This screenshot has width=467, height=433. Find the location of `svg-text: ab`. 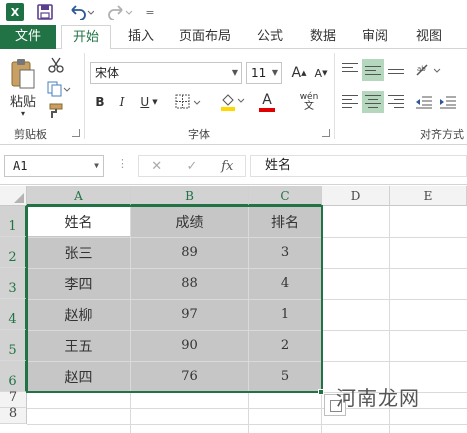

svg-text: ab is located at coordinates (421, 69).